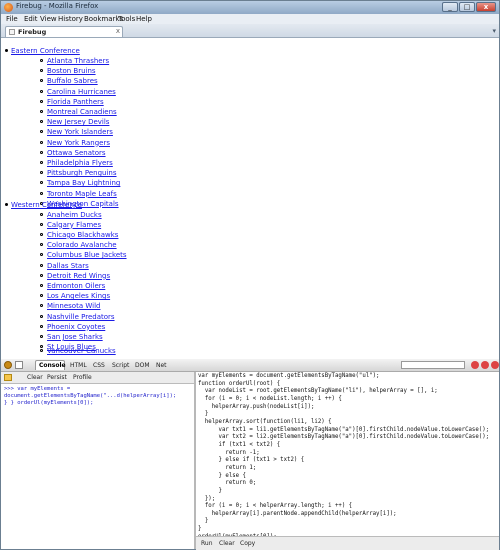  I want to click on team-link: Vancouver Canucks, so click(78, 351).